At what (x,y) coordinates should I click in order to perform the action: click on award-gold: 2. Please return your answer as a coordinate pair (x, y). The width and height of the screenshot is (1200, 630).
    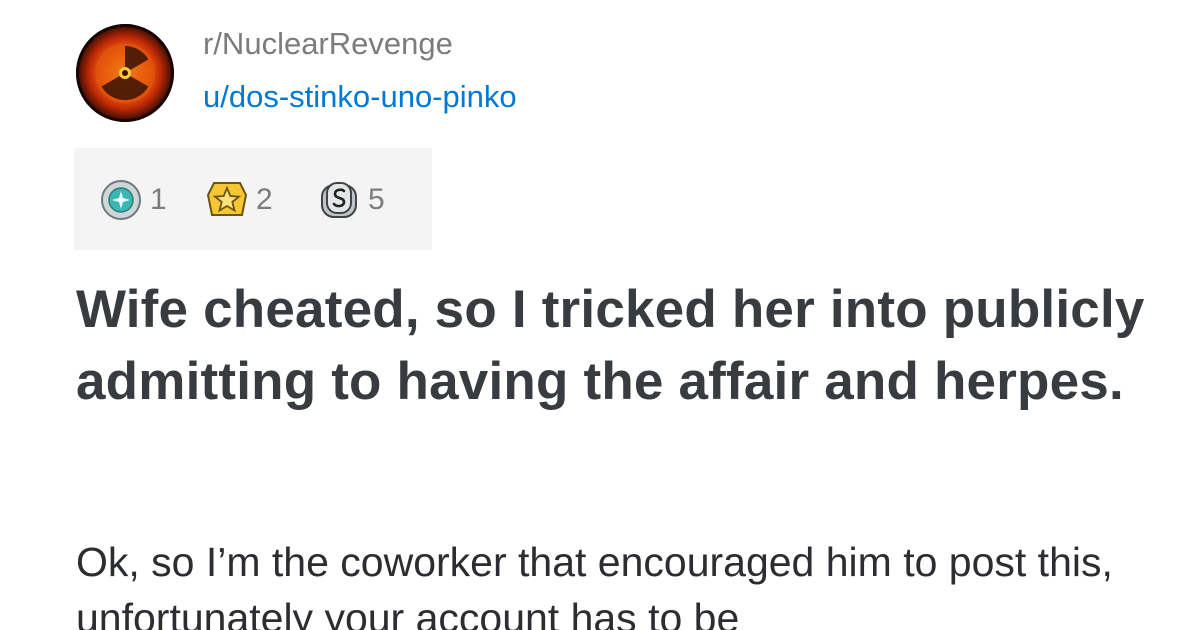
    Looking at the image, I should click on (239, 200).